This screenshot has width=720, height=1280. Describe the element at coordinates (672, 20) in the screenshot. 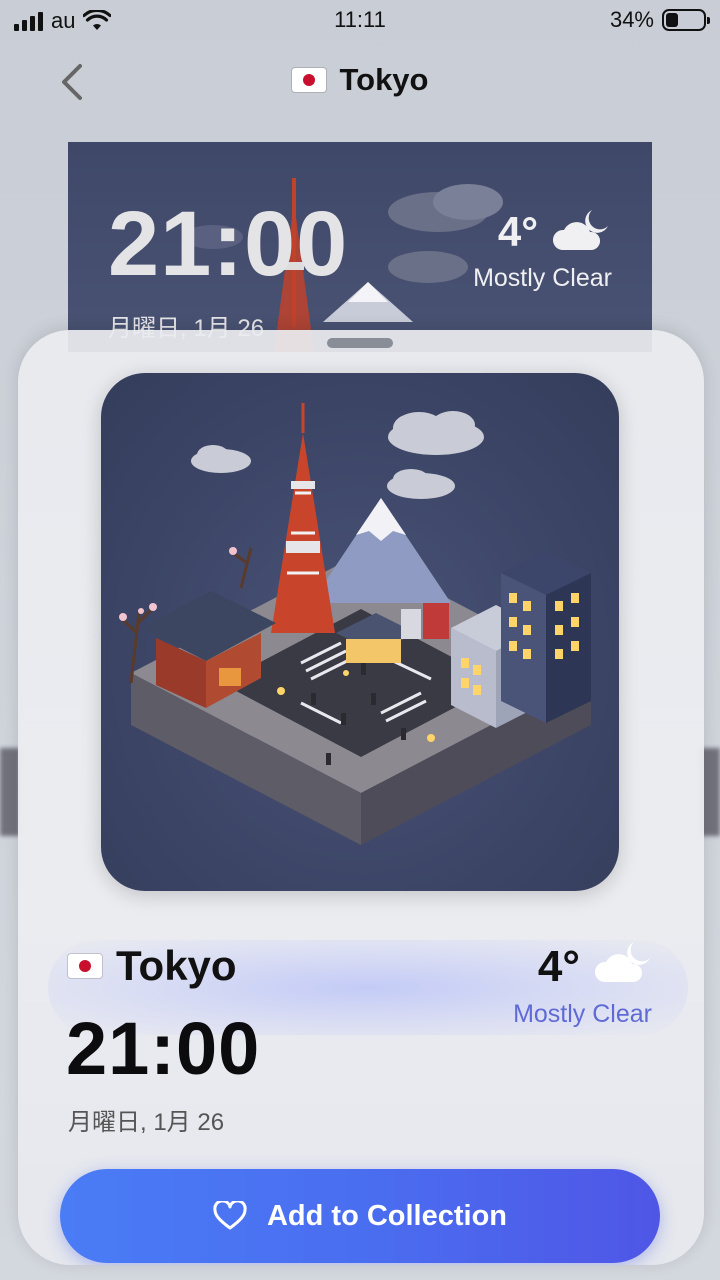

I see `battery-fill` at that location.